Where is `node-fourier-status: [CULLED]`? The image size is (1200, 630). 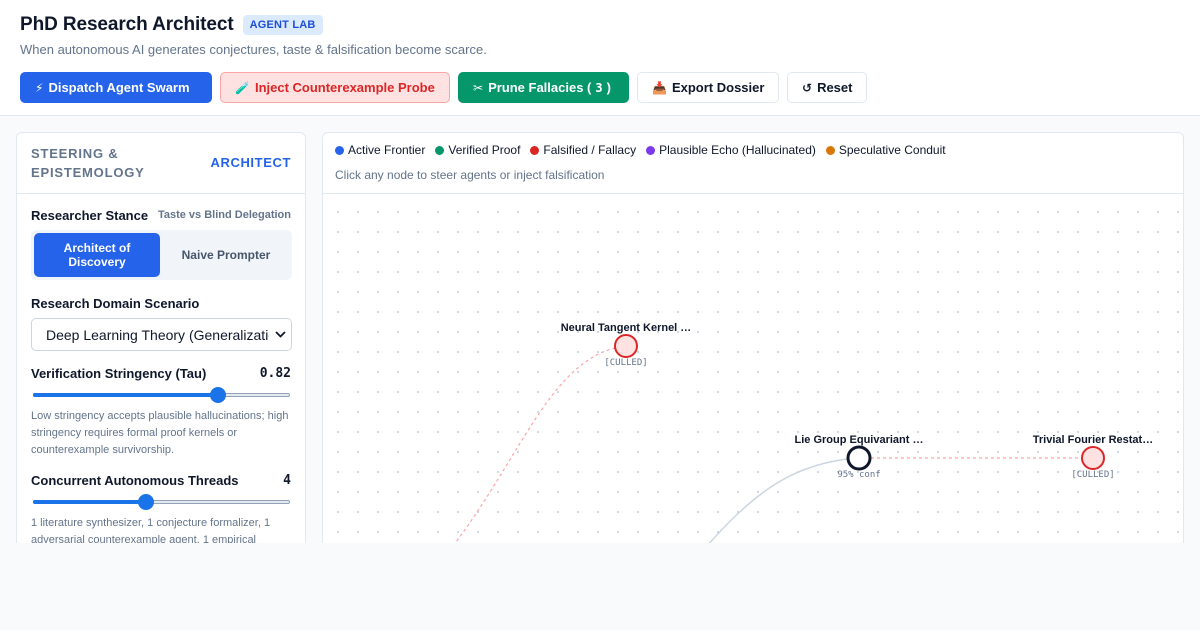
node-fourier-status: [CULLED] is located at coordinates (1093, 475).